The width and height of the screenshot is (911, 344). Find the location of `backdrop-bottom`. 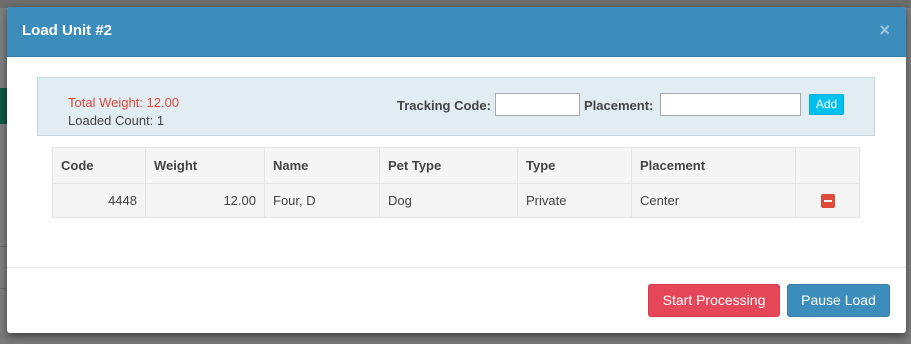

backdrop-bottom is located at coordinates (455, 339).